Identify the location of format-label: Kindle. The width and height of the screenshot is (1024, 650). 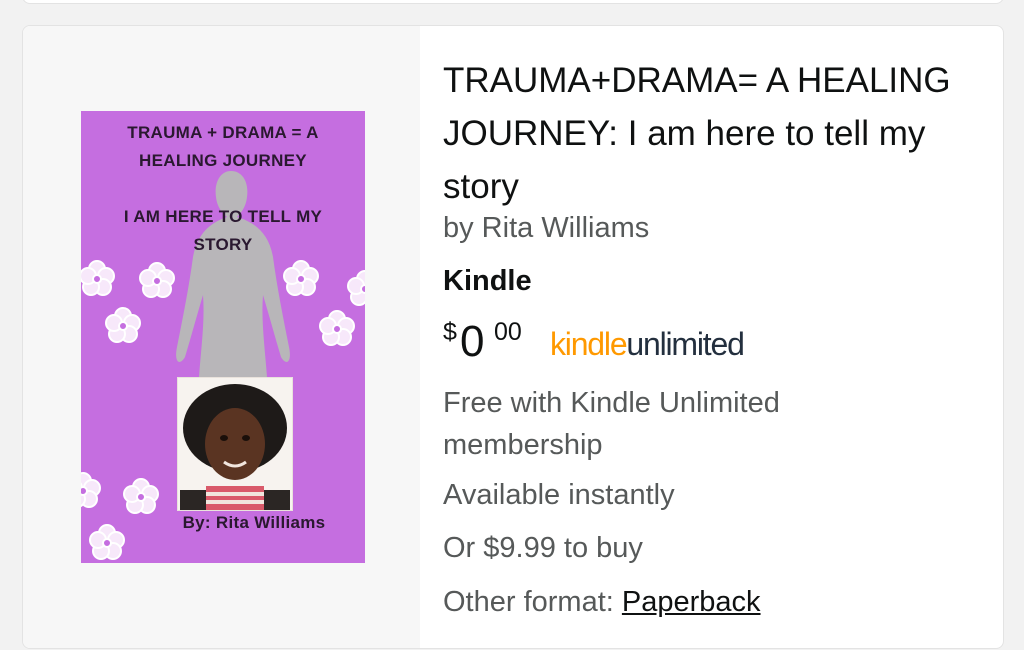
(487, 281).